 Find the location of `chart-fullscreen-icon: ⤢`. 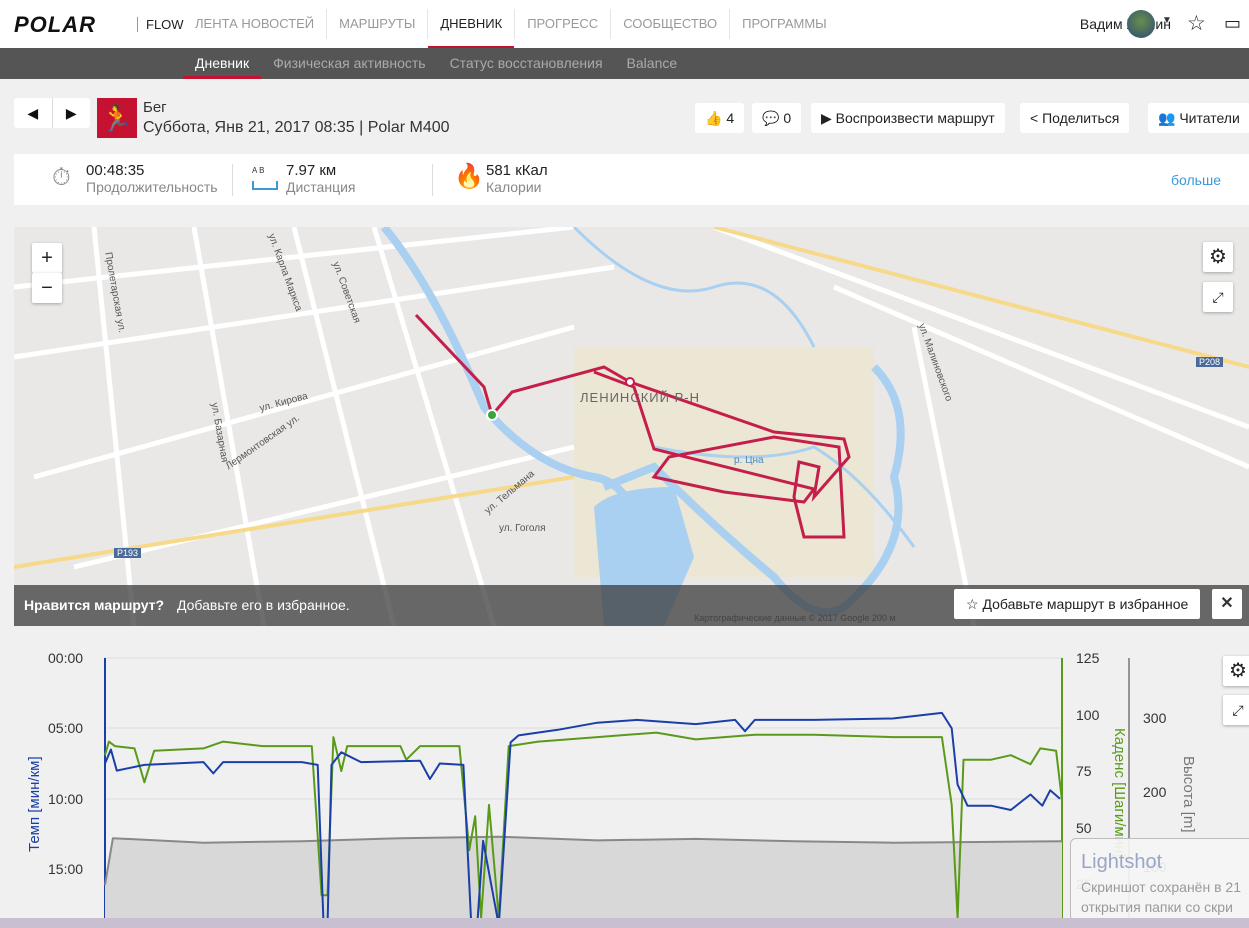

chart-fullscreen-icon: ⤢ is located at coordinates (1236, 710).